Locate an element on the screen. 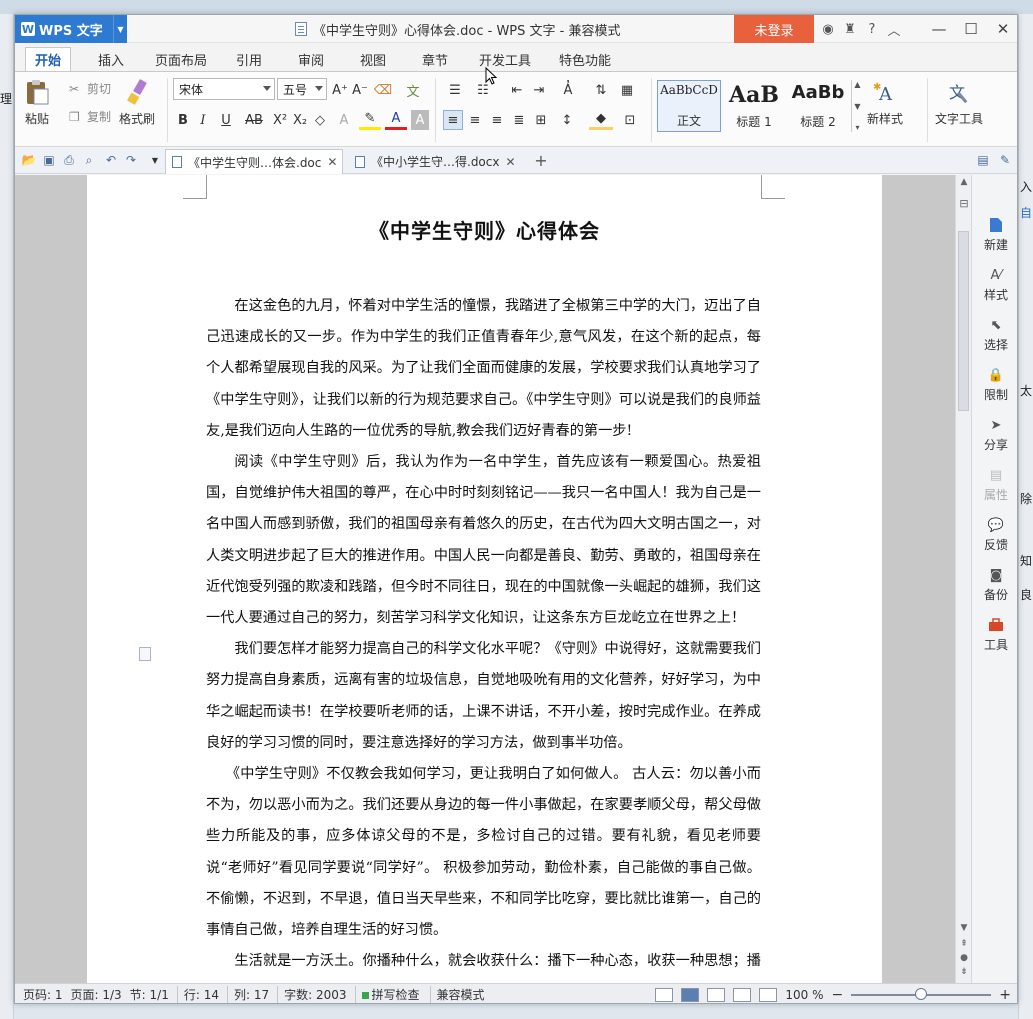  zoom-slider is located at coordinates (921, 994).